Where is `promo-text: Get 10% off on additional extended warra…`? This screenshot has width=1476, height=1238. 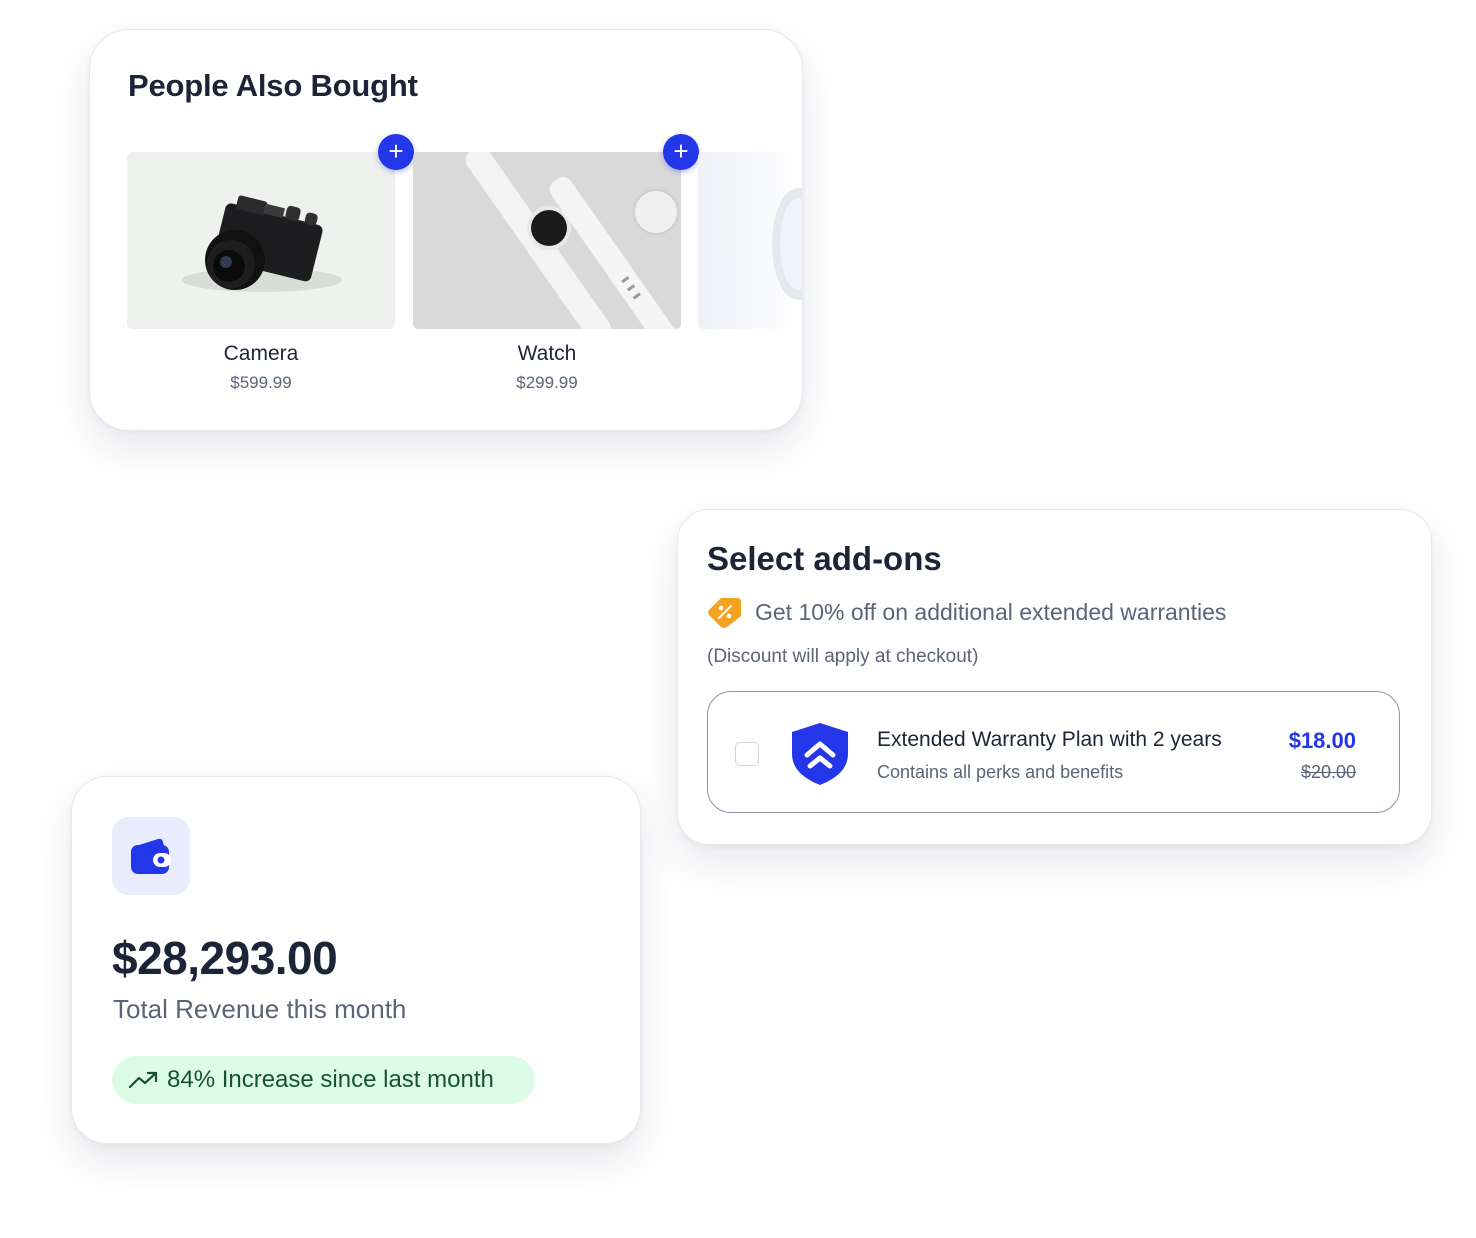
promo-text: Get 10% off on additional extended warra… is located at coordinates (991, 611).